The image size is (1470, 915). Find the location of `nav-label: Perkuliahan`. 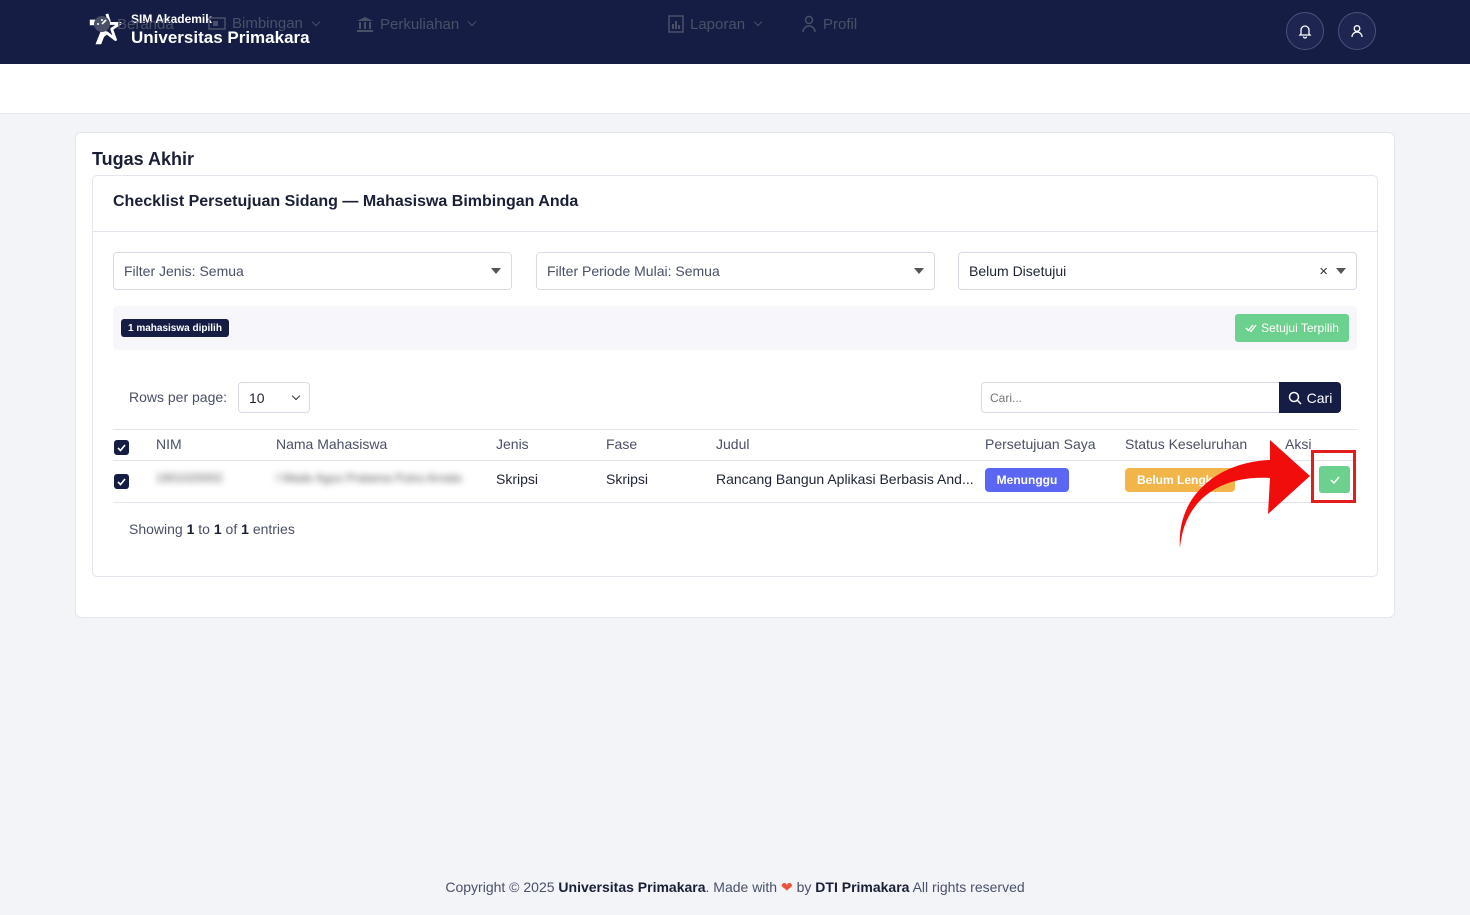

nav-label: Perkuliahan is located at coordinates (420, 24).